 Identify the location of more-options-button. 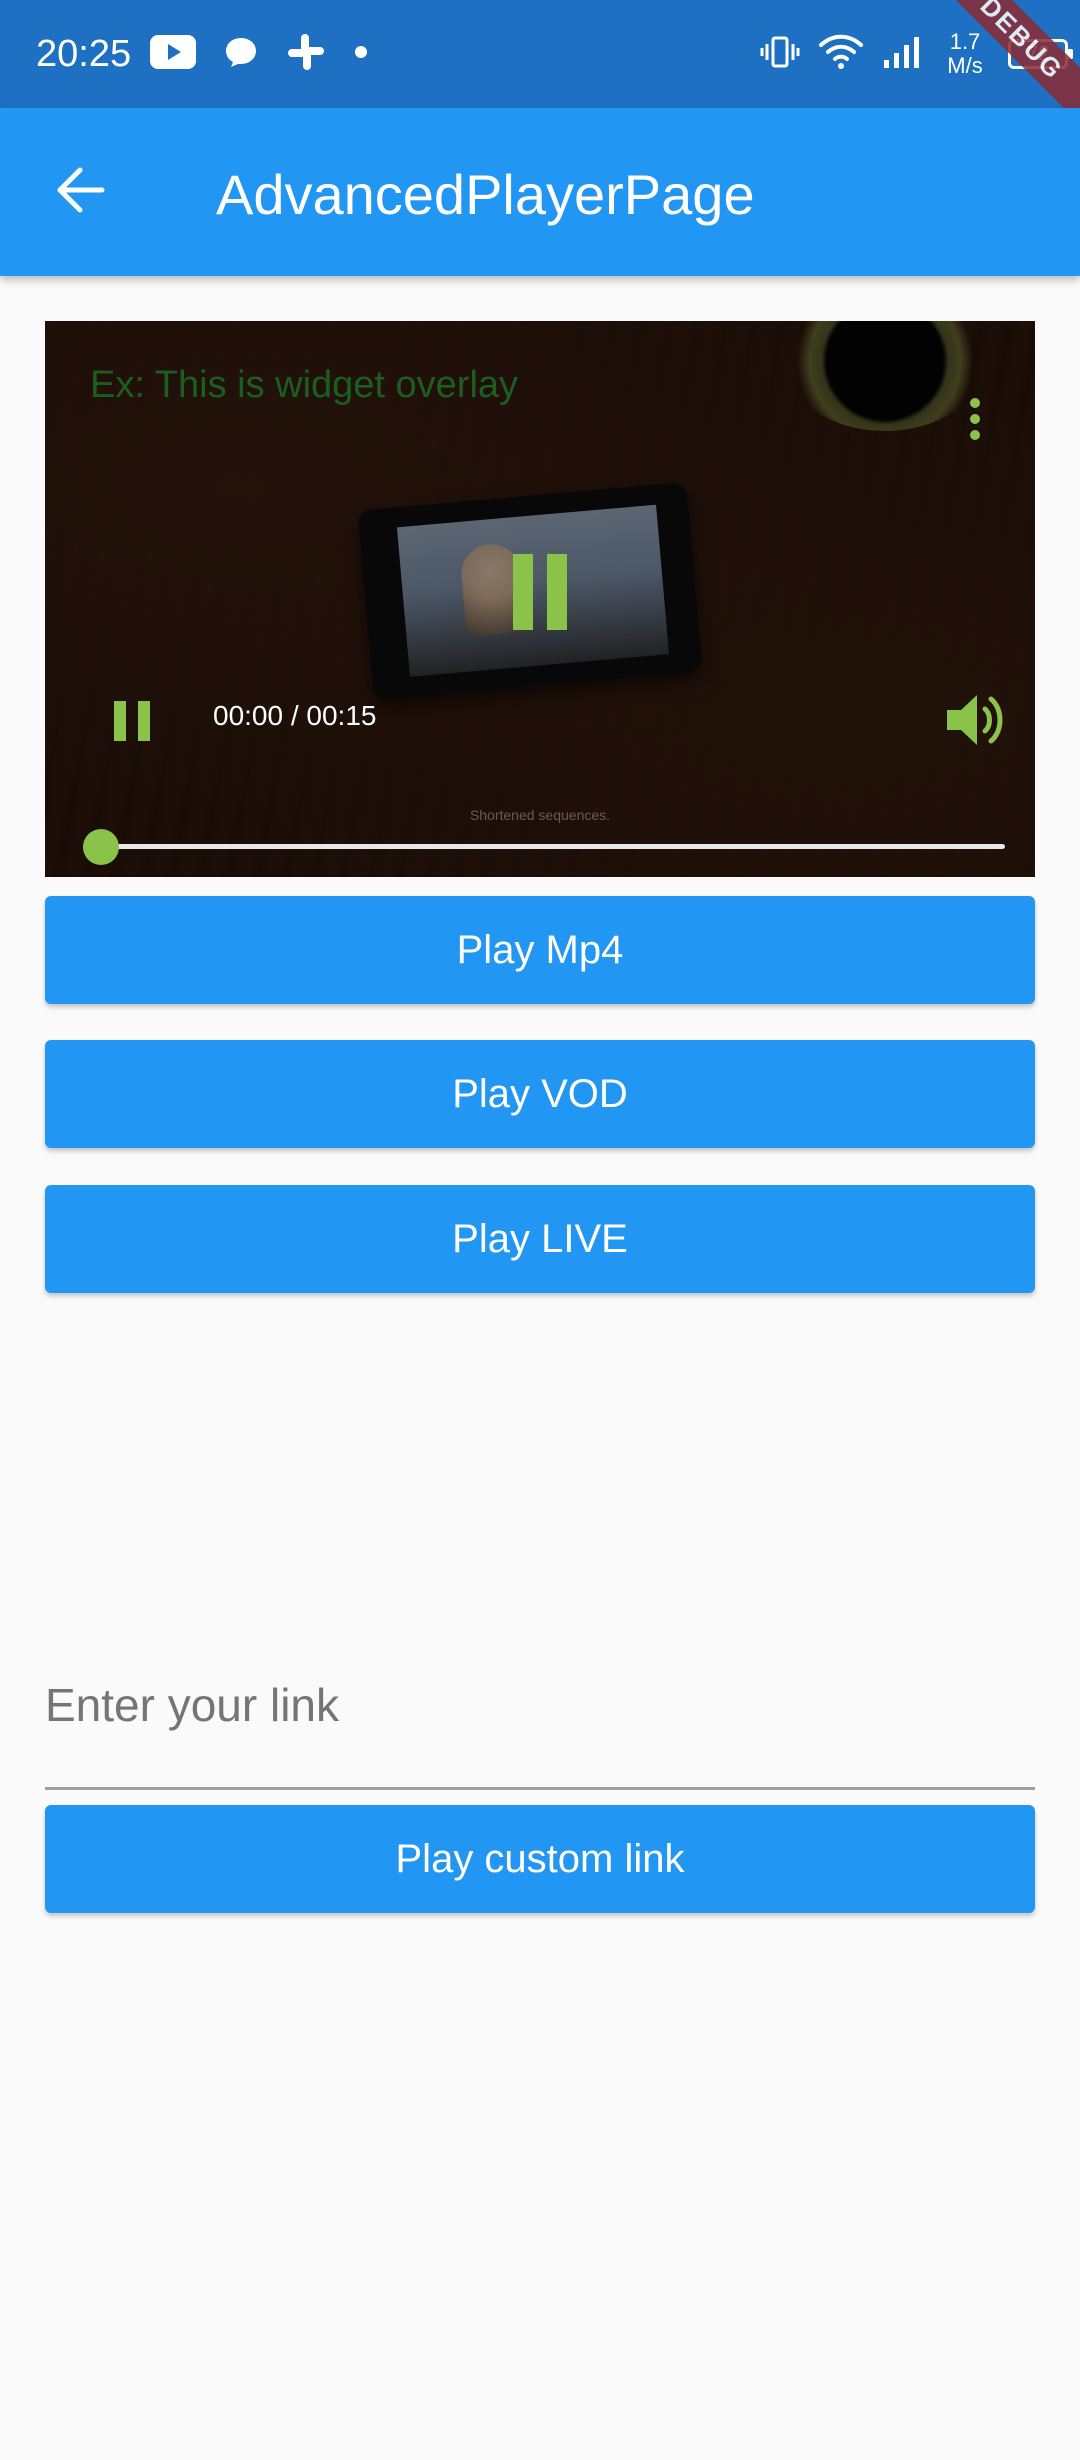
(975, 419).